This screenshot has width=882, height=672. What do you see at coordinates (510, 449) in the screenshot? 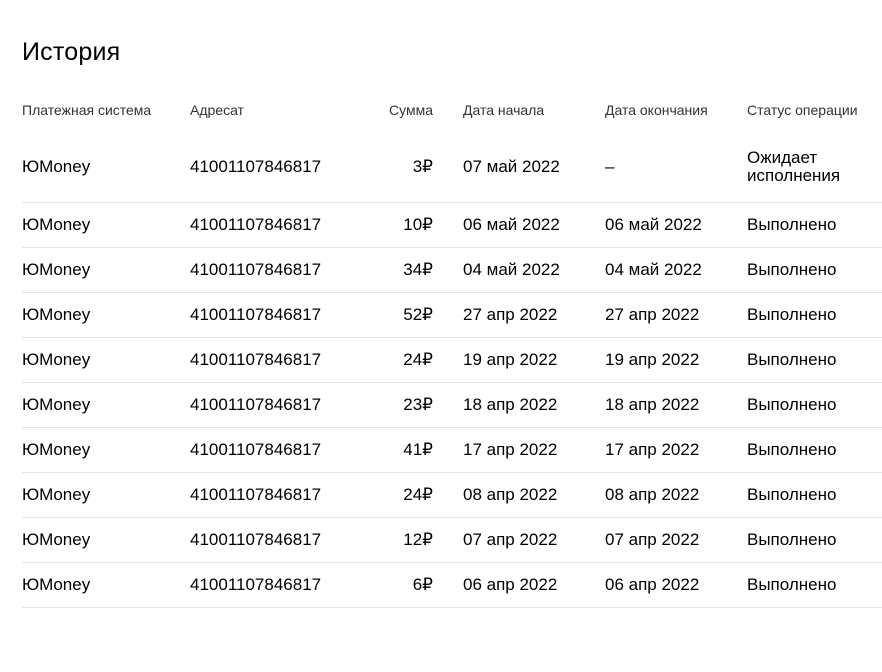
I see `start-date: 17 апр 2022` at bounding box center [510, 449].